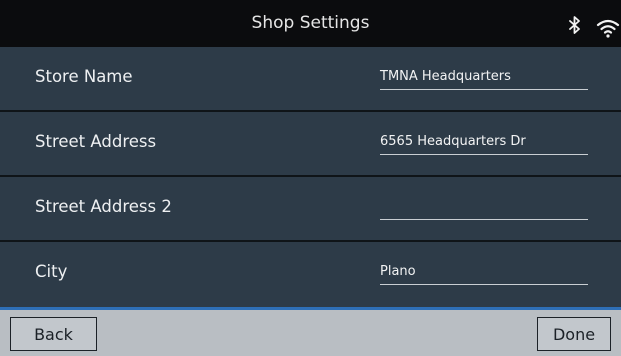 The height and width of the screenshot is (356, 621). What do you see at coordinates (574, 334) in the screenshot?
I see `done-button: Done` at bounding box center [574, 334].